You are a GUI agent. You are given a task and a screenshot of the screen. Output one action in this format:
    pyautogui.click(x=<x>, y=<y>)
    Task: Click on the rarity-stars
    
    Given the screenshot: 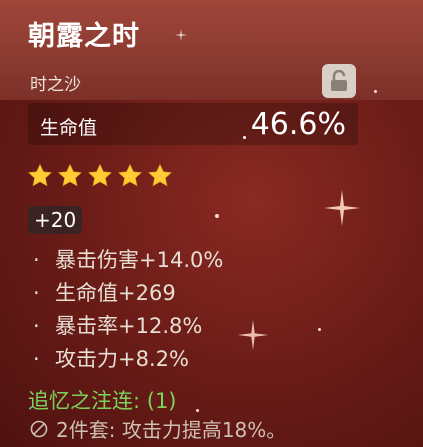 What is the action you would take?
    pyautogui.click(x=100, y=176)
    